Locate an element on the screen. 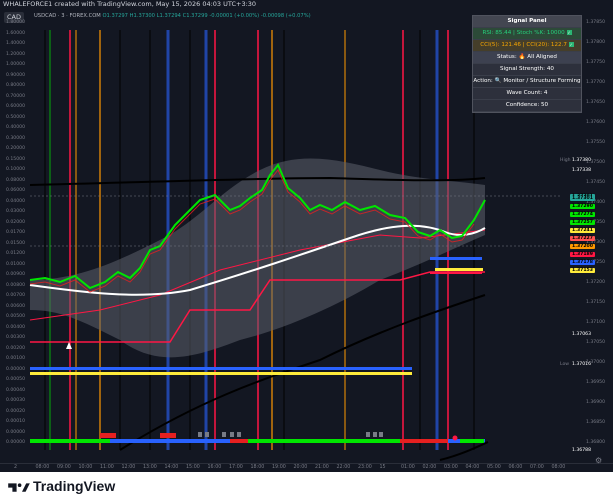  panel-wave: Wave Count: 4 is located at coordinates (527, 94).